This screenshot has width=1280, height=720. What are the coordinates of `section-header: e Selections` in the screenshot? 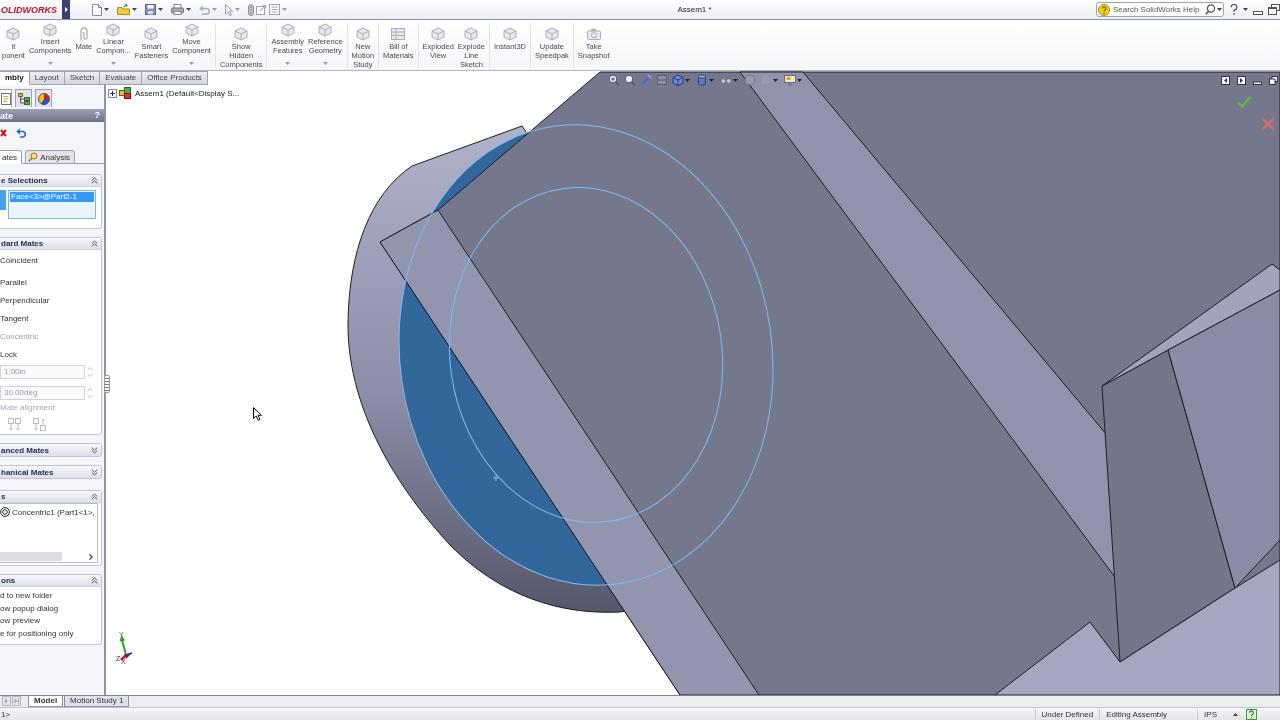 It's located at (50, 181).